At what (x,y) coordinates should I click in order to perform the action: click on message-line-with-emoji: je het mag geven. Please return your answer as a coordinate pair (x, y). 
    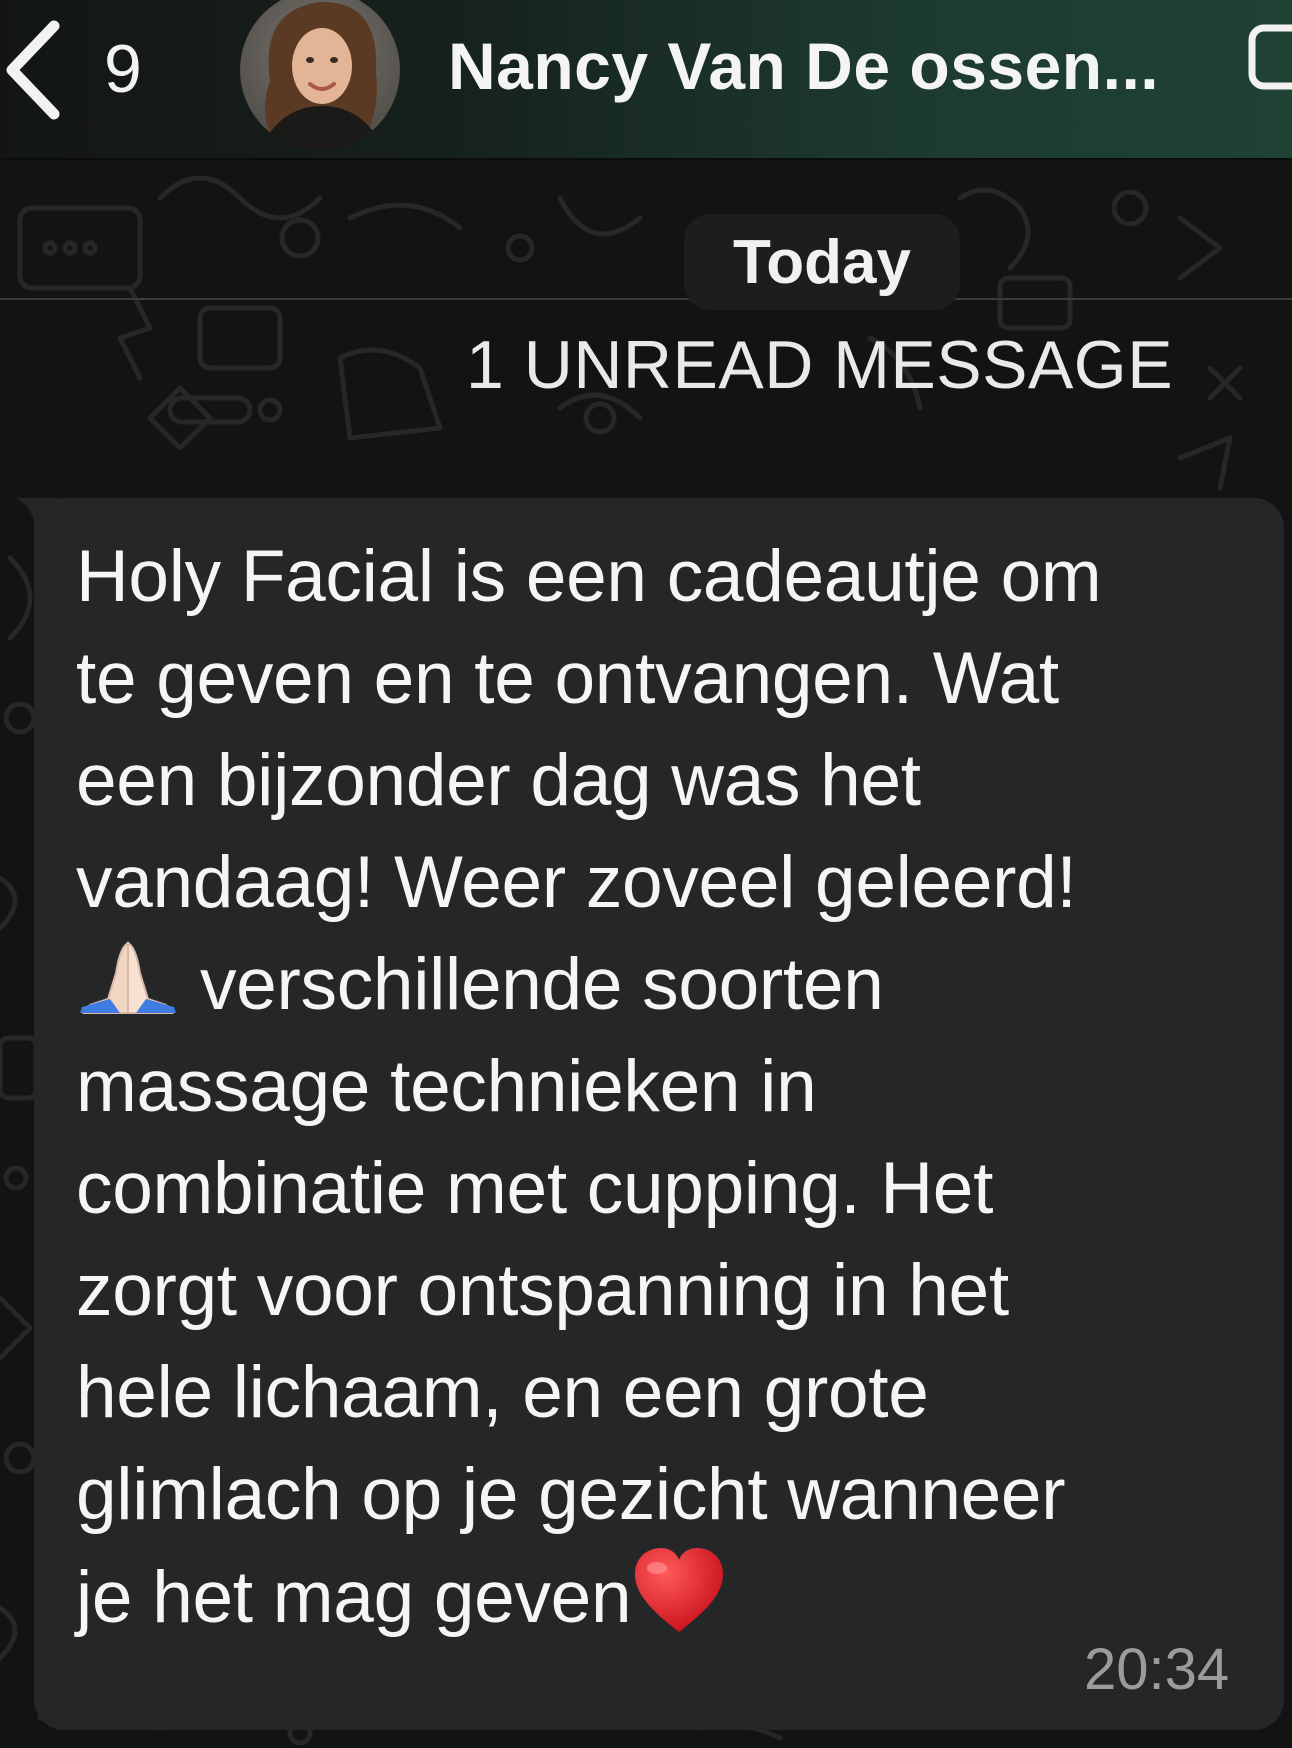
    Looking at the image, I should click on (671, 1597).